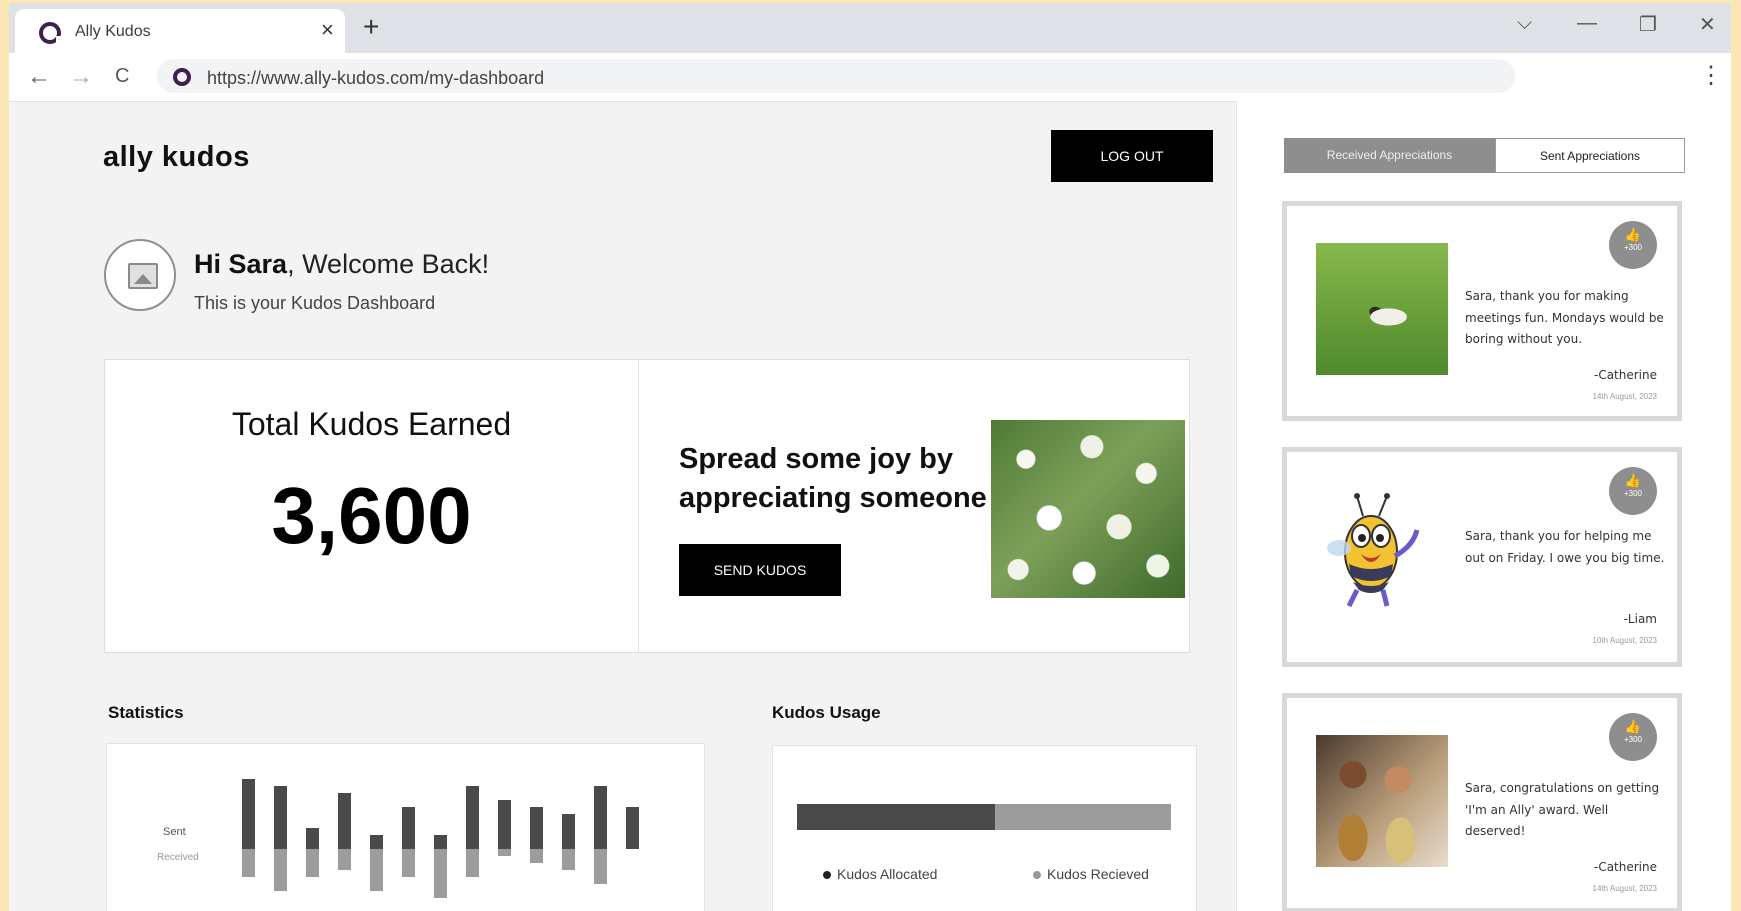  Describe the element at coordinates (388, 264) in the screenshot. I see `greeting-welcome: , Welcome Back!` at that location.